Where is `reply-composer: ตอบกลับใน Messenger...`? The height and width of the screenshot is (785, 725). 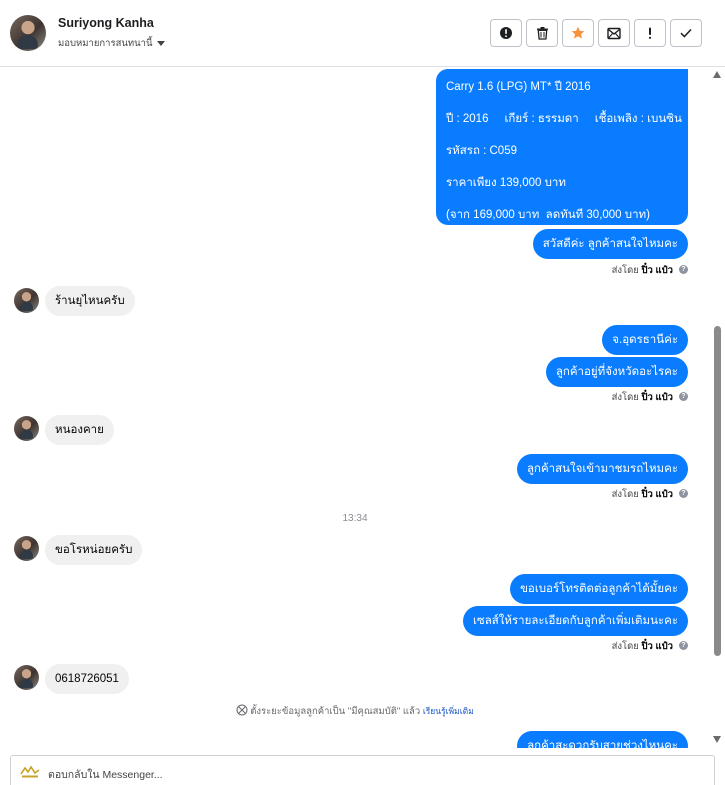 reply-composer: ตอบกลับใน Messenger... is located at coordinates (362, 770).